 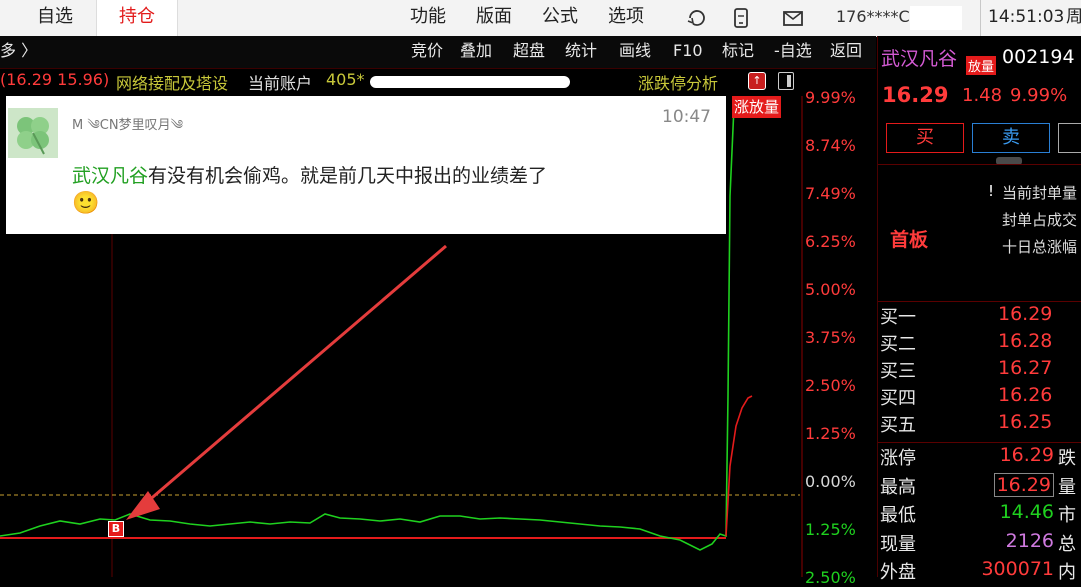 What do you see at coordinates (898, 458) in the screenshot?
I see `stat-label: 涨停` at bounding box center [898, 458].